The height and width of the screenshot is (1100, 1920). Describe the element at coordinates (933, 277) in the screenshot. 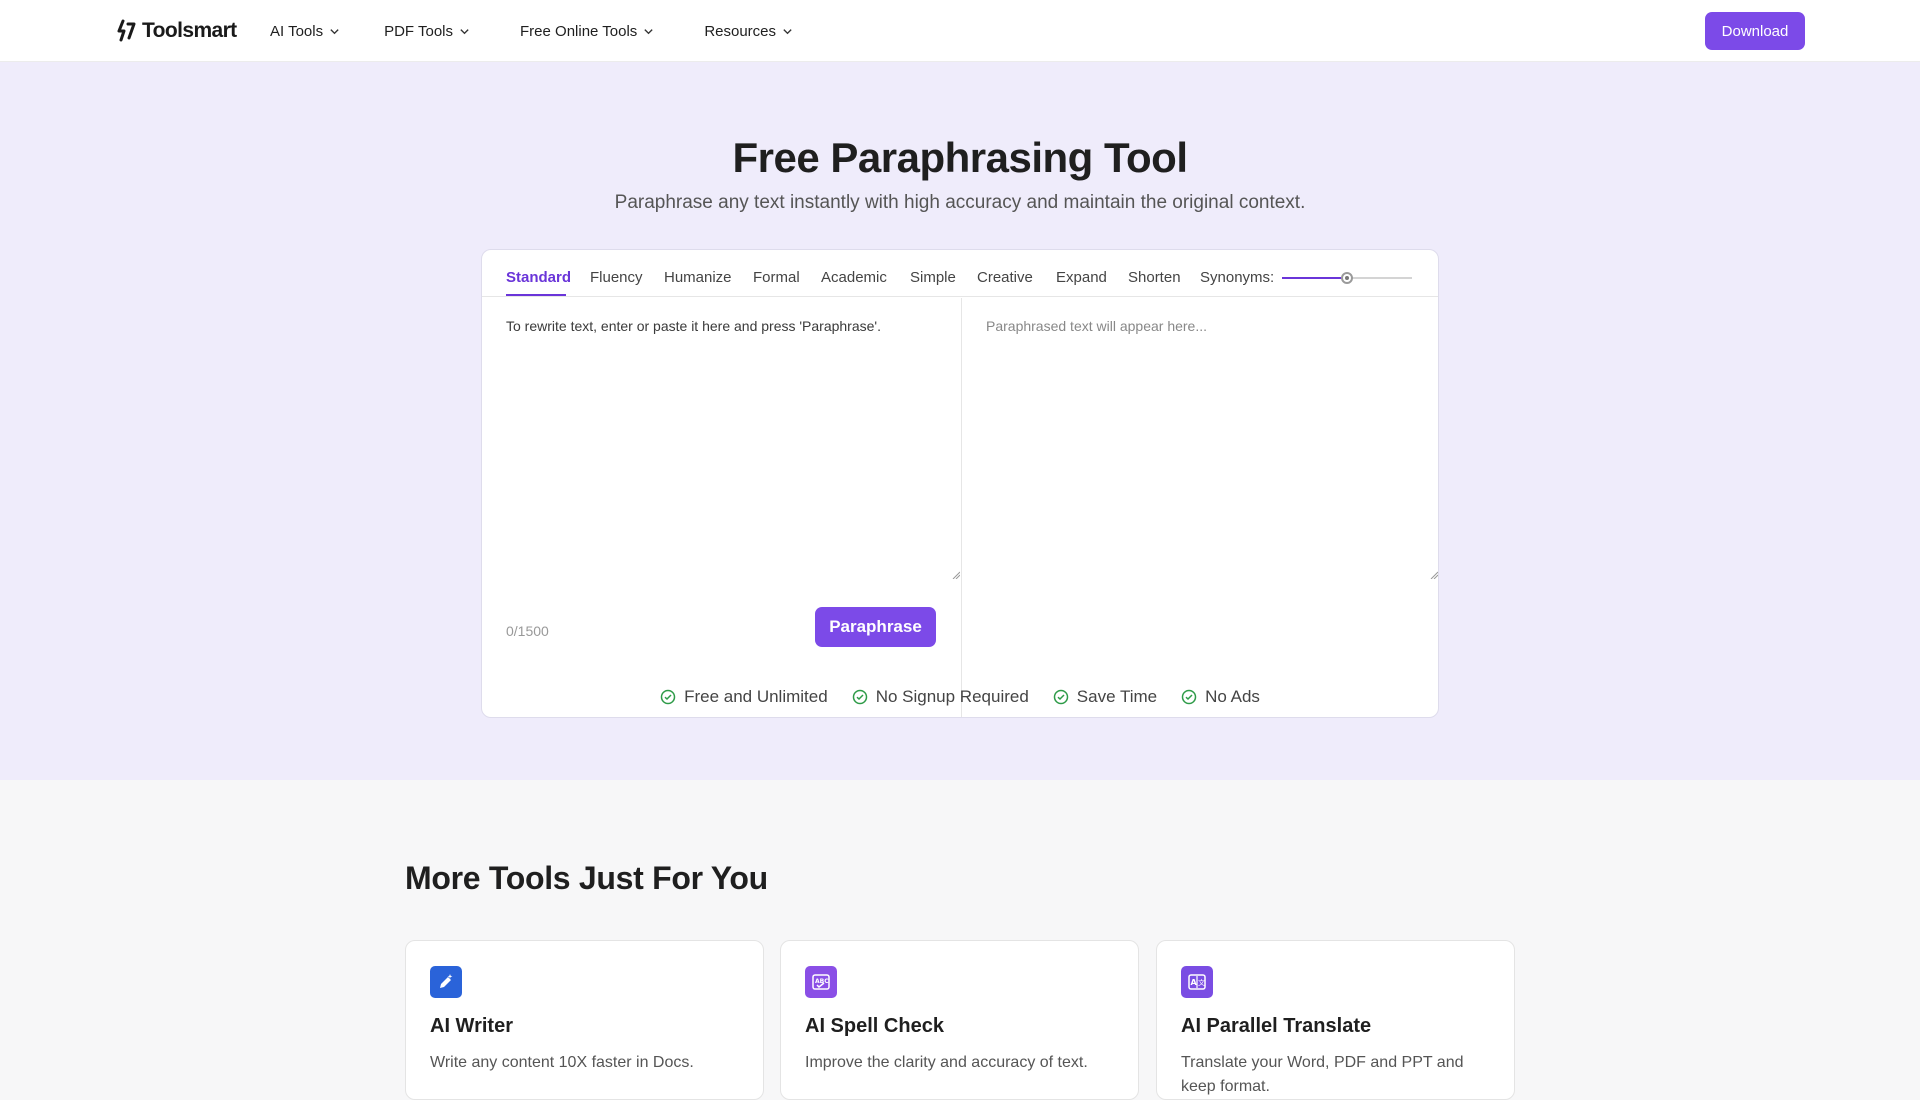

I see `tab-simple: Simple` at that location.